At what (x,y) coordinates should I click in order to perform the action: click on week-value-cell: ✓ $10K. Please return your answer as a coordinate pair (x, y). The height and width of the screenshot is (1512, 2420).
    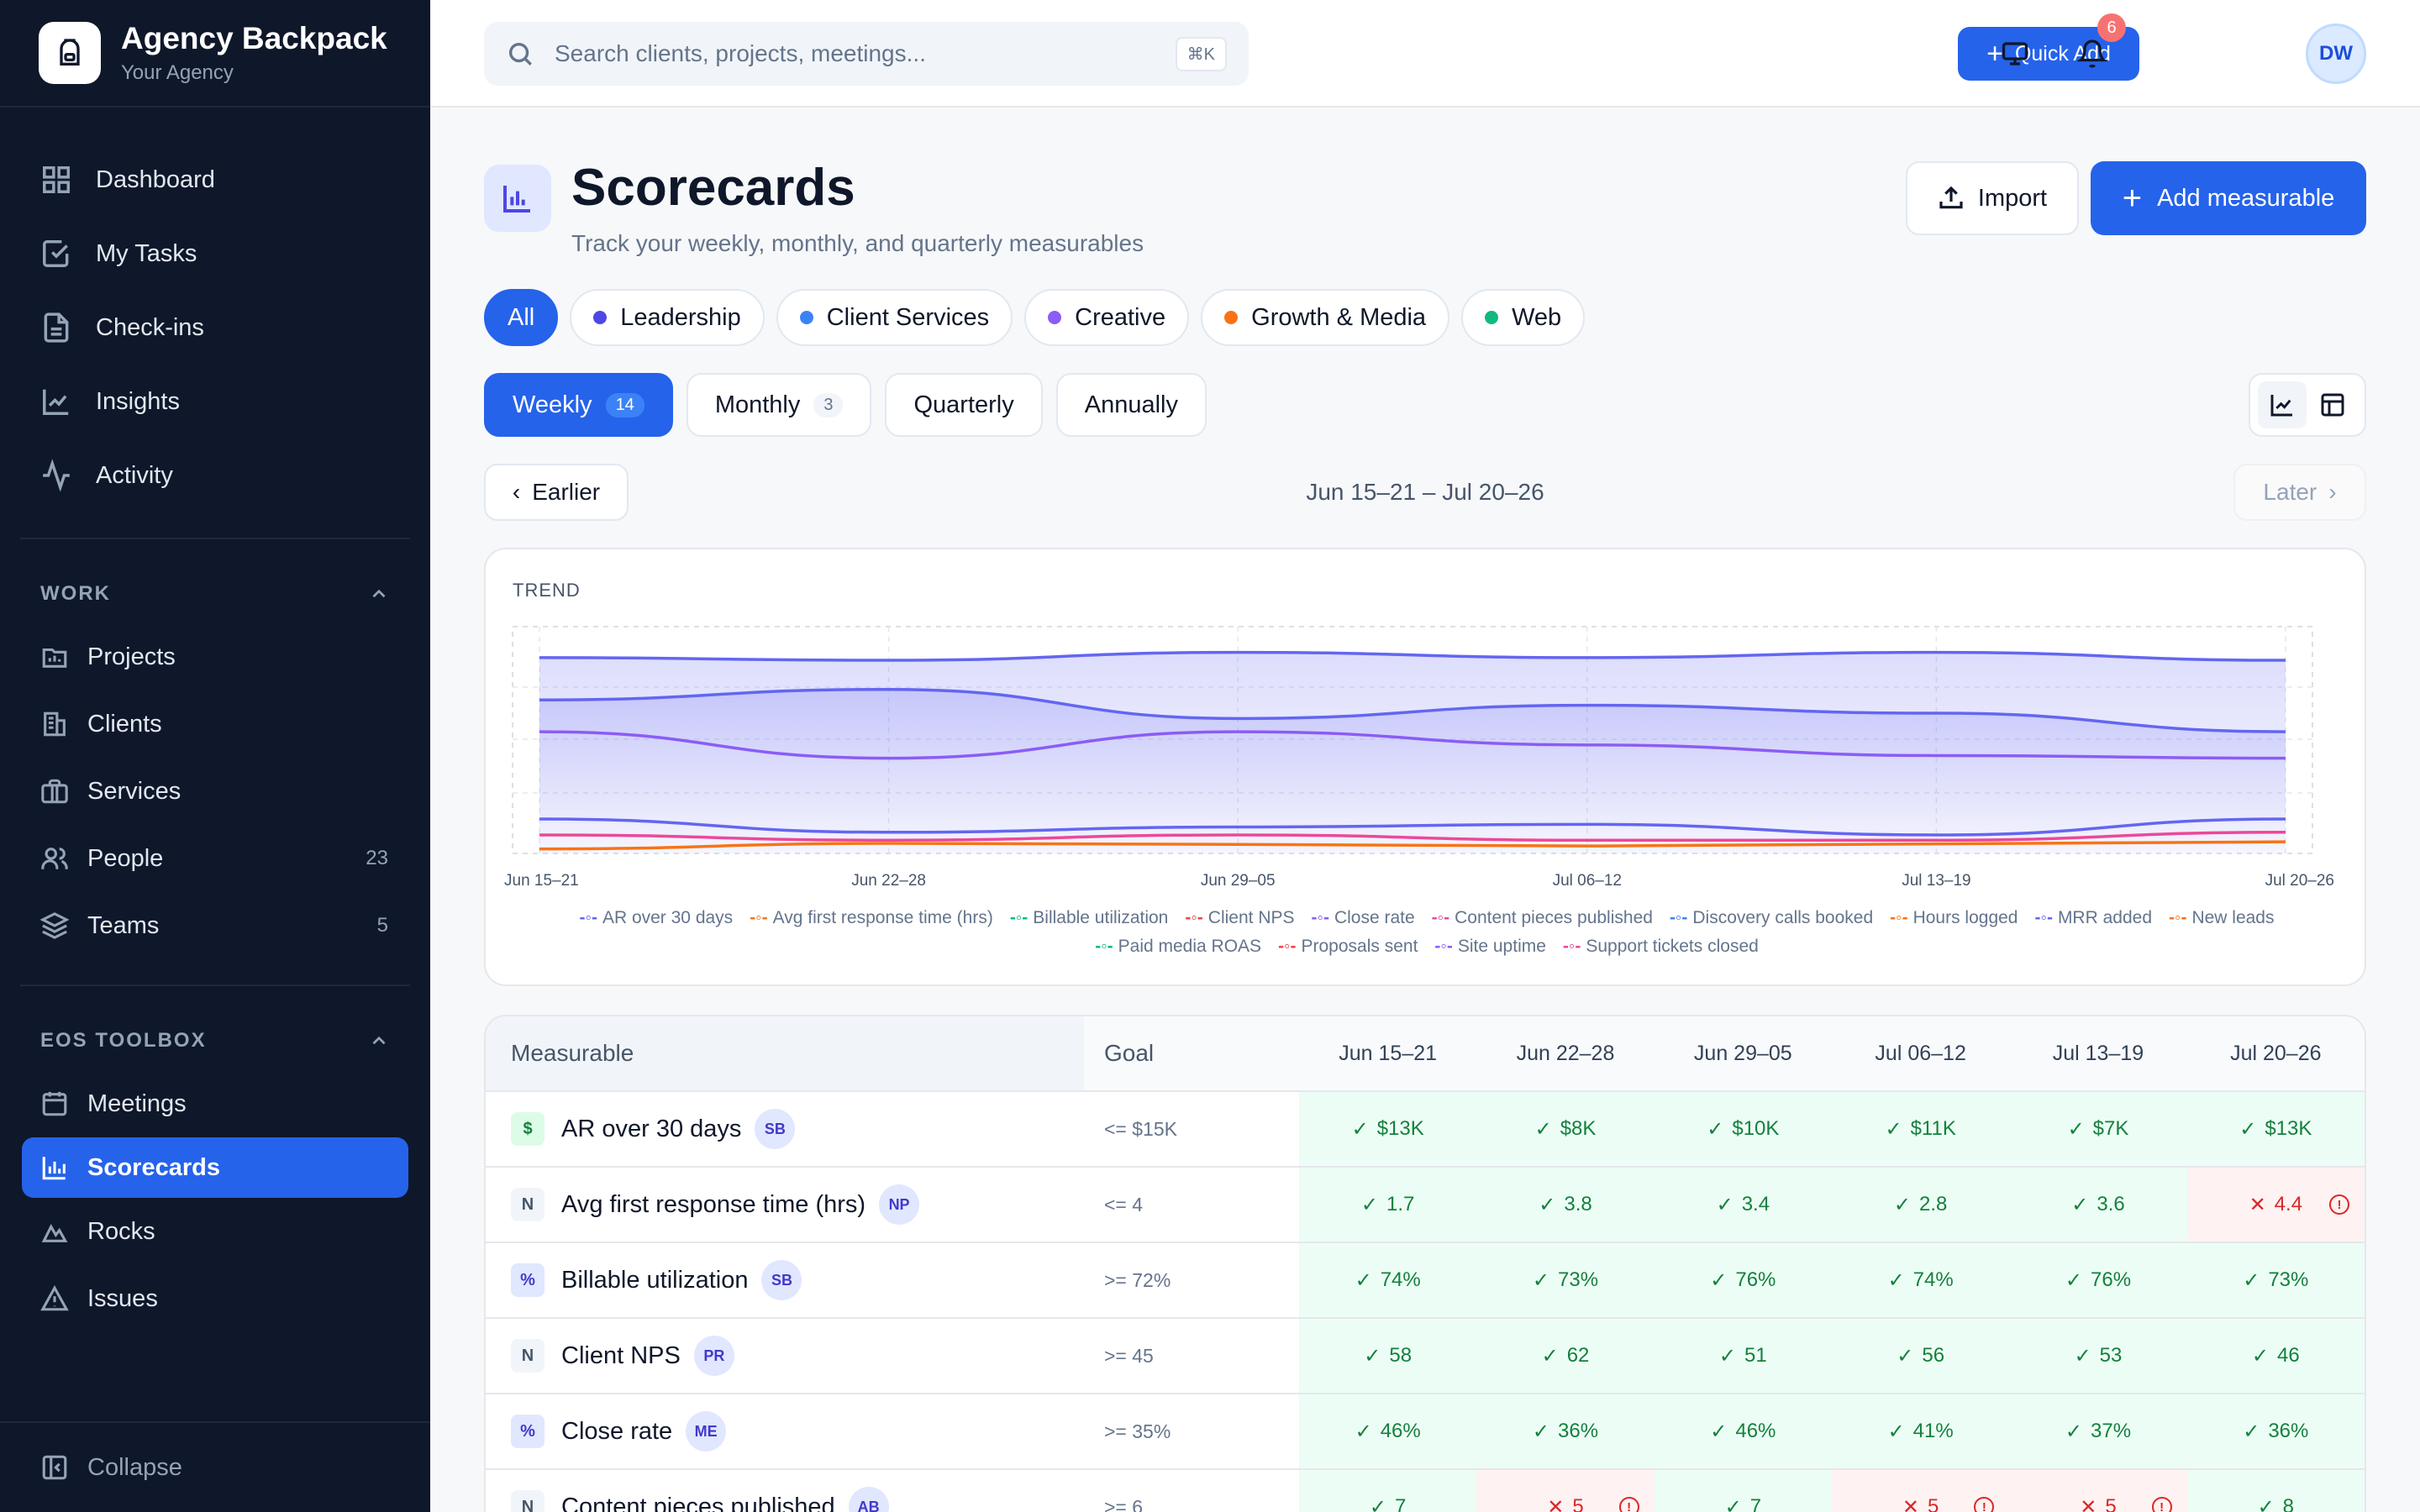
    Looking at the image, I should click on (1743, 1129).